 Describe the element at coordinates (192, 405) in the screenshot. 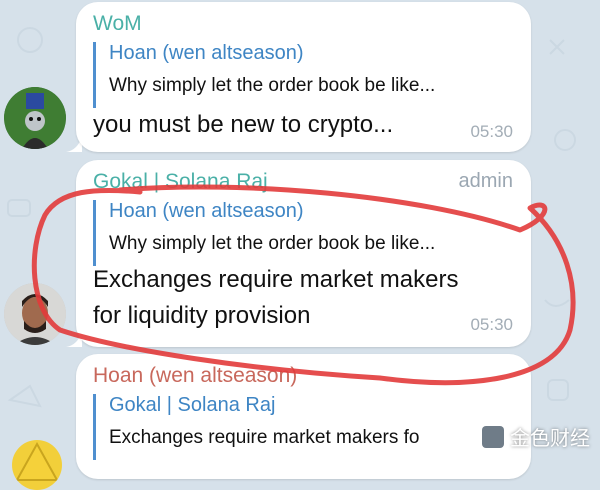

I see `reply-author: Gokal | Solana Raj` at that location.